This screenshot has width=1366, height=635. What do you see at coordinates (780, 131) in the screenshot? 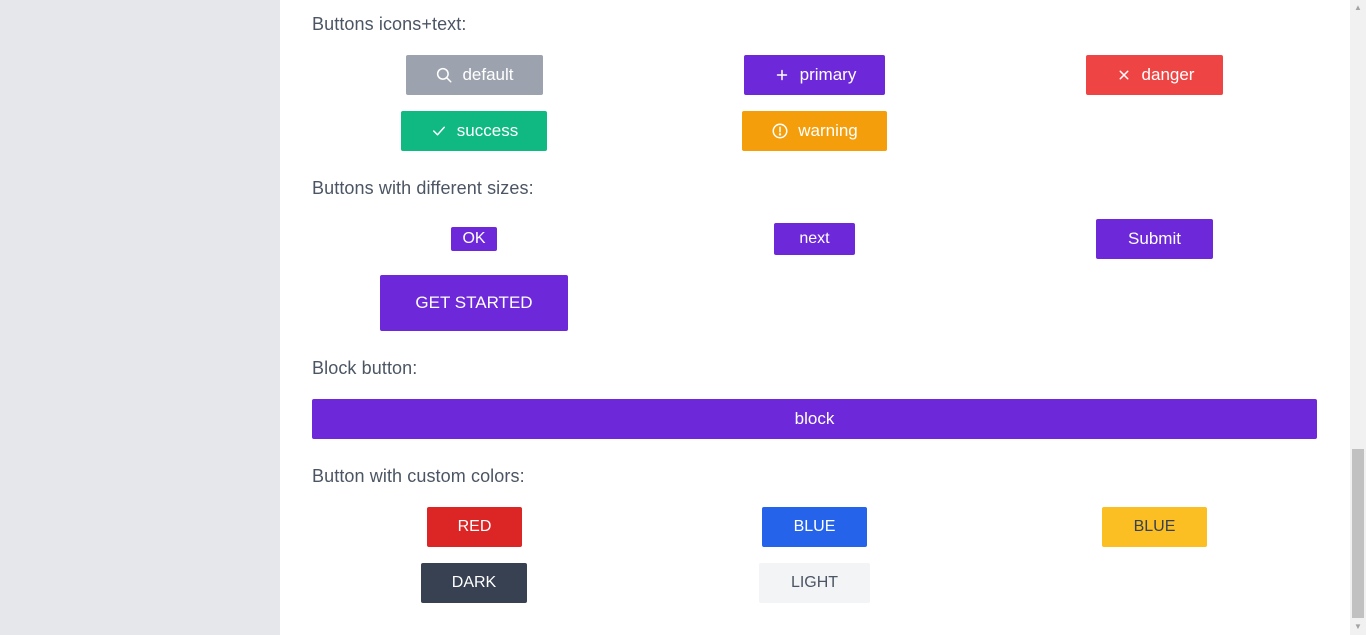
I see `alert-circle-icon` at bounding box center [780, 131].